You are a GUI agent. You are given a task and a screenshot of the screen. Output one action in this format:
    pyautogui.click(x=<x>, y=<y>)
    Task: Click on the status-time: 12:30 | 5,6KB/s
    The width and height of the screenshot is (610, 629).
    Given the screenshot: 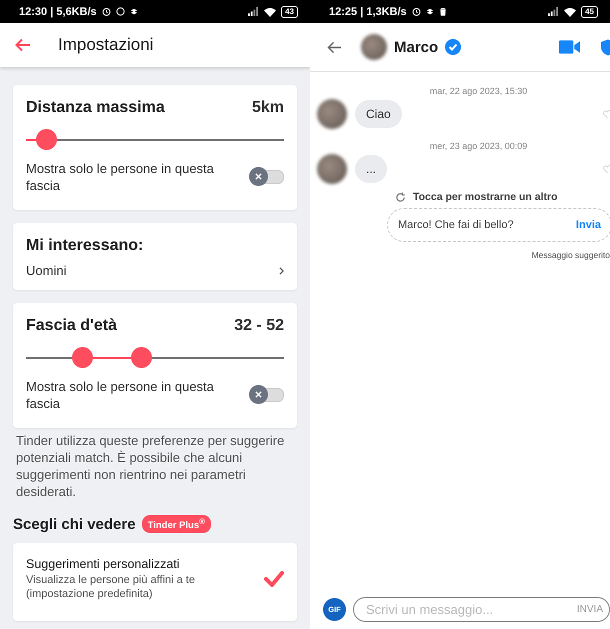 What is the action you would take?
    pyautogui.click(x=58, y=12)
    